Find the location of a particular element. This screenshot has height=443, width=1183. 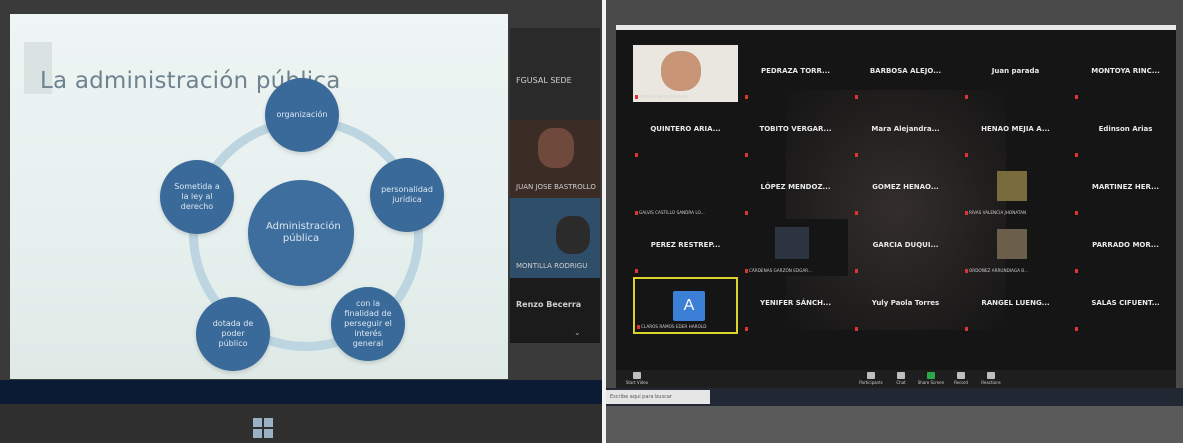

toolbar-label: Share Screen is located at coordinates (931, 382).